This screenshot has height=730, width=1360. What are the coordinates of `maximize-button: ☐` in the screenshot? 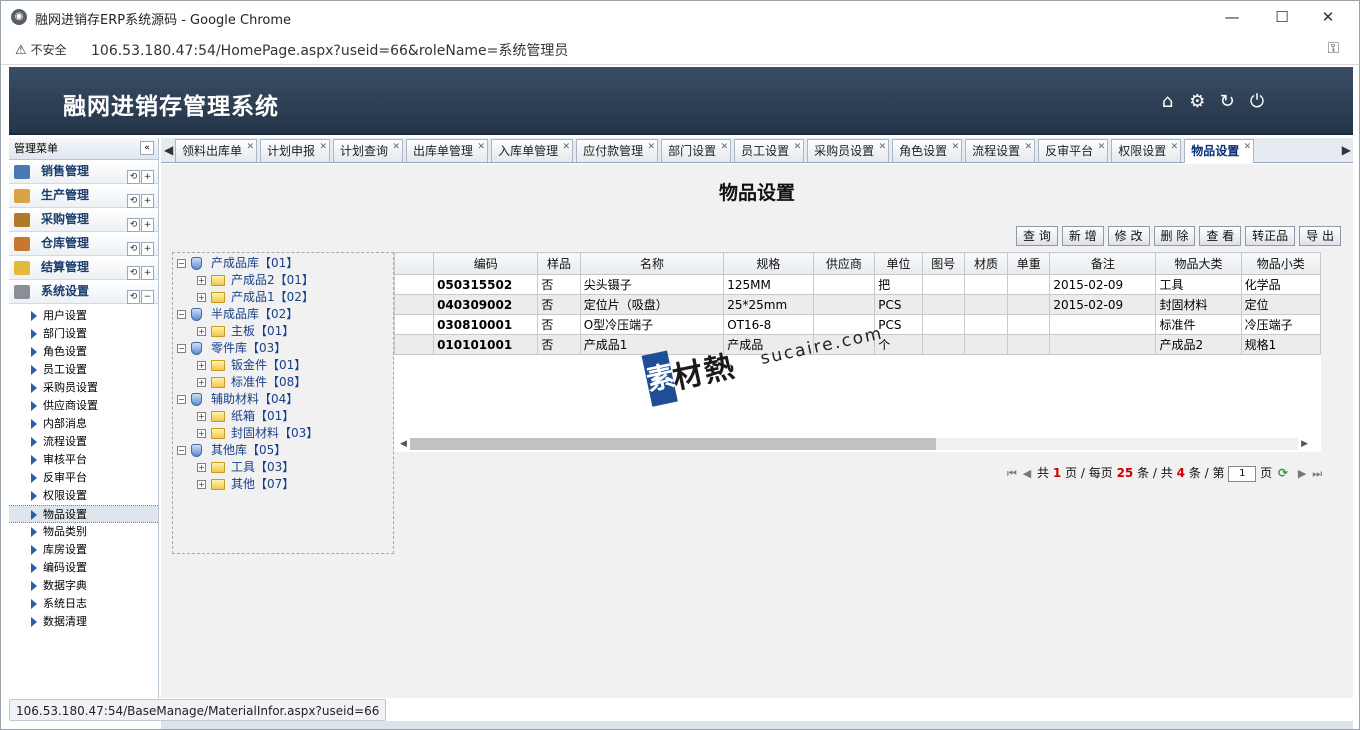 It's located at (1282, 17).